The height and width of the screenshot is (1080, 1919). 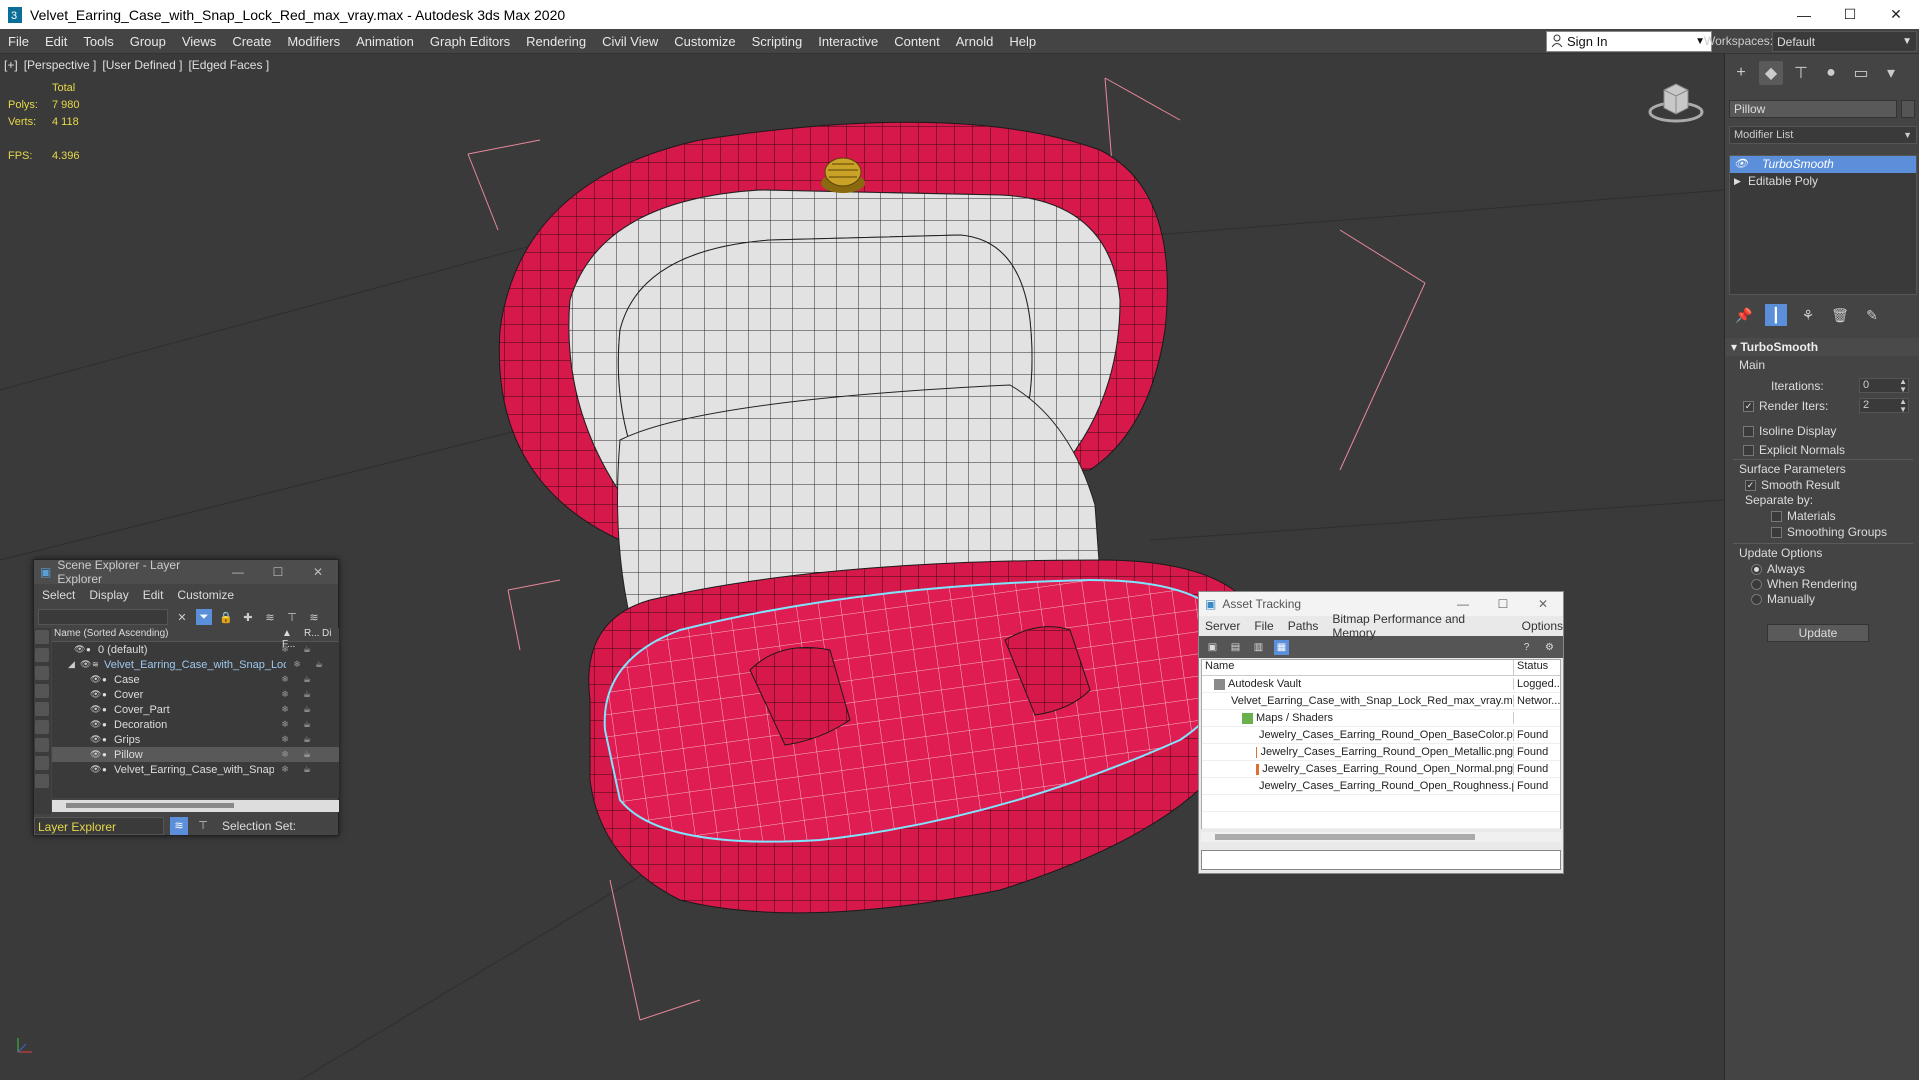 What do you see at coordinates (1381, 718) in the screenshot?
I see `asset-row: Maps / Shaders` at bounding box center [1381, 718].